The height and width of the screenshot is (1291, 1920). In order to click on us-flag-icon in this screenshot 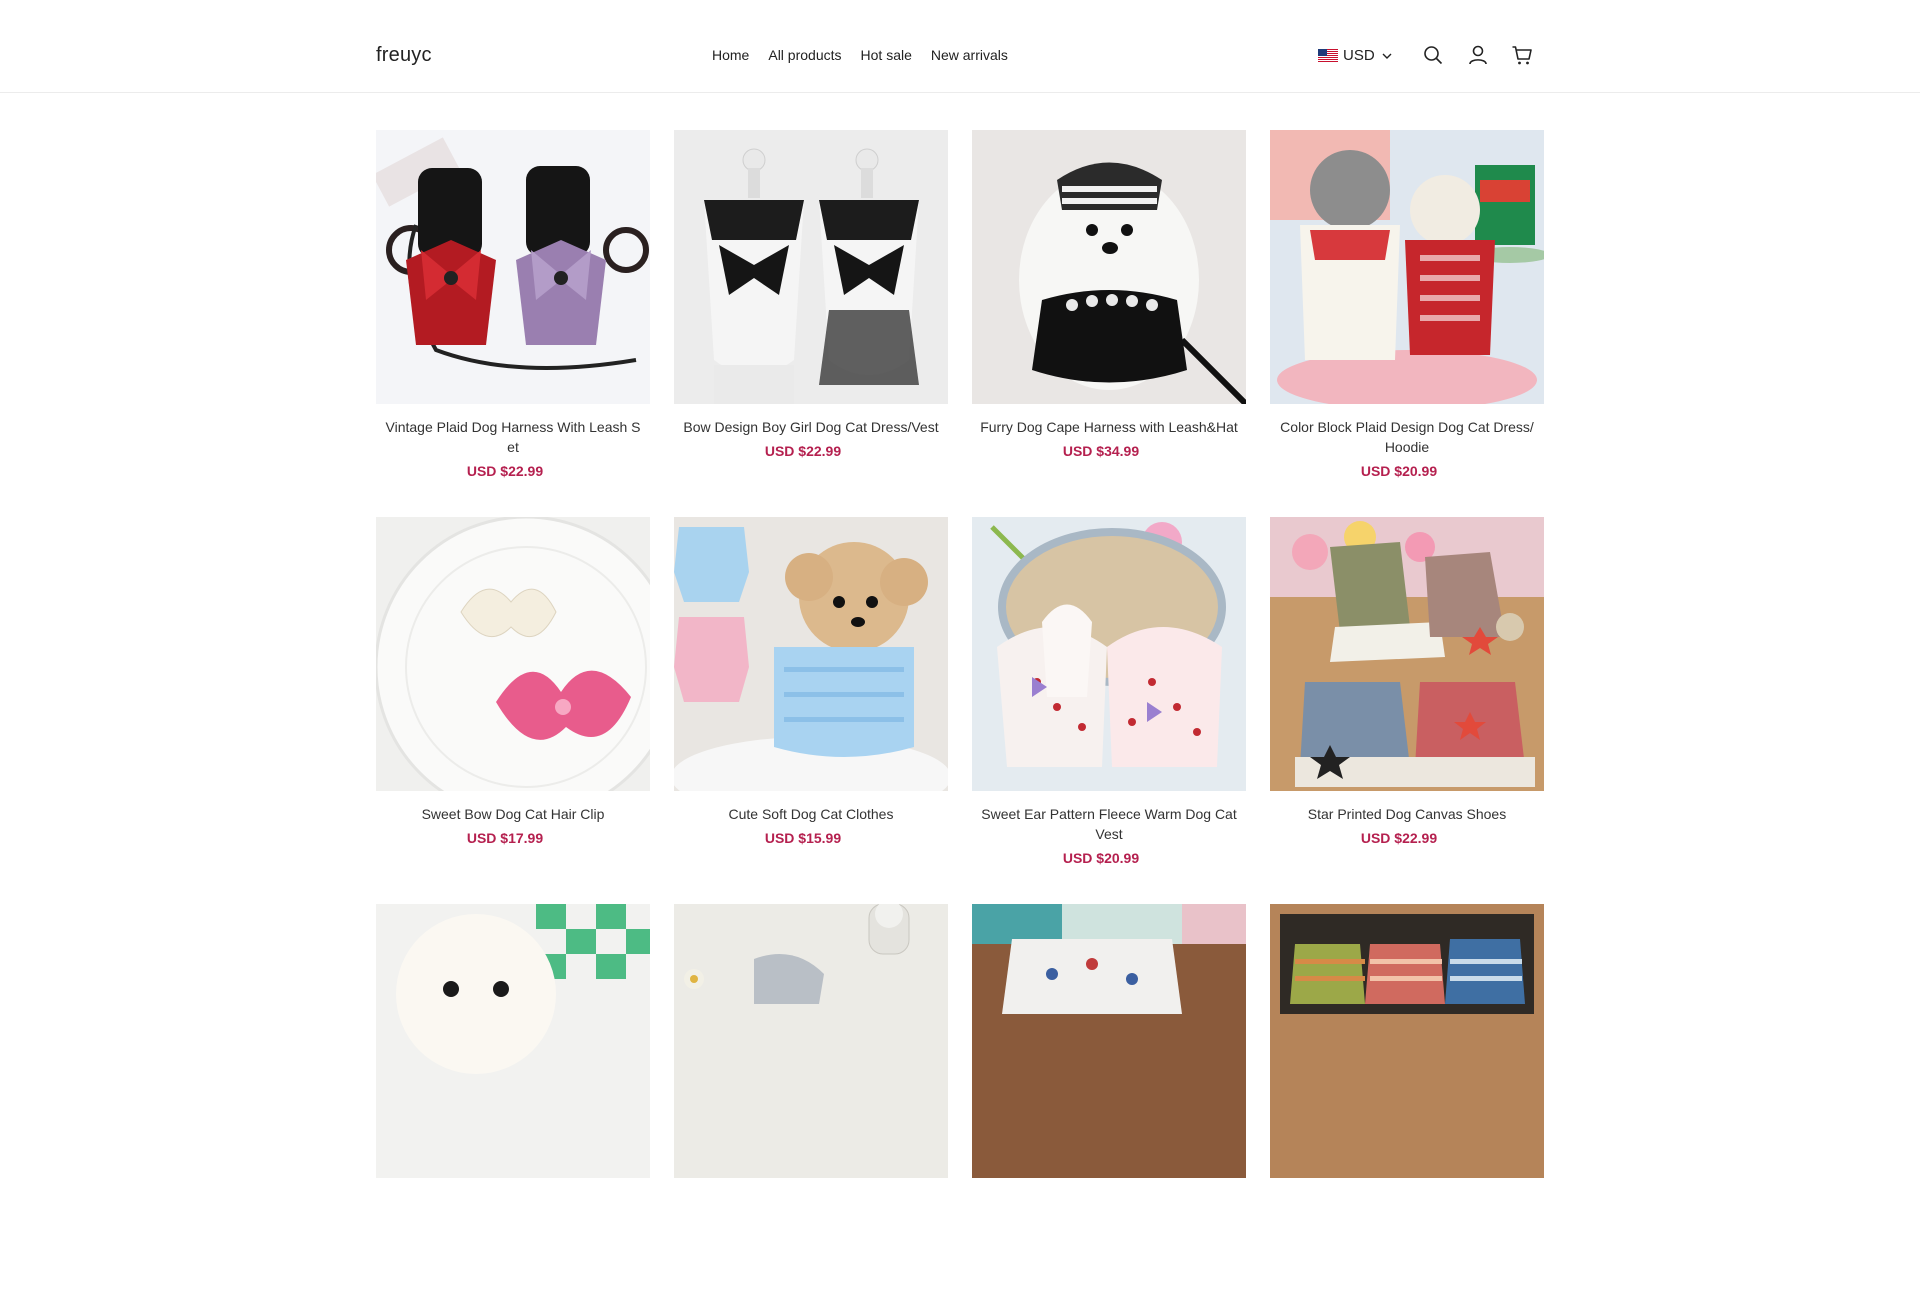, I will do `click(1328, 55)`.